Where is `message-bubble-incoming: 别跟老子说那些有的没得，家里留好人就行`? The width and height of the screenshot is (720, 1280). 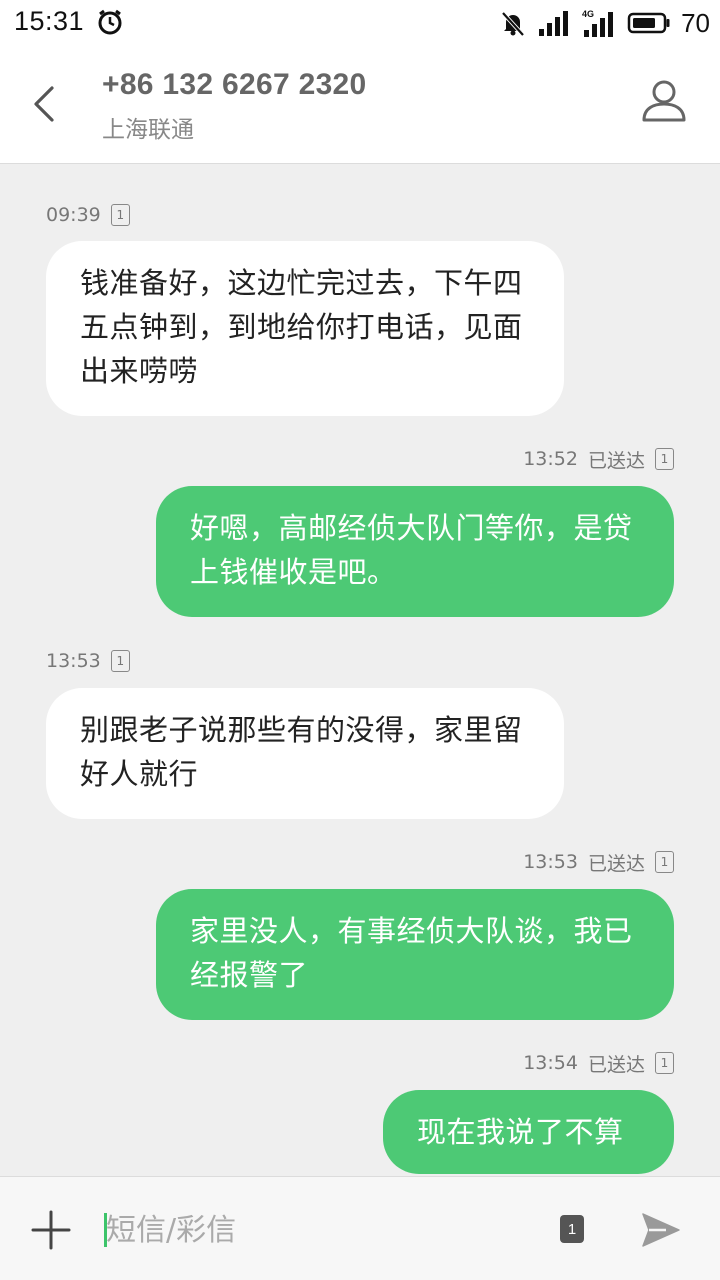
message-bubble-incoming: 别跟老子说那些有的没得，家里留好人就行 is located at coordinates (305, 753).